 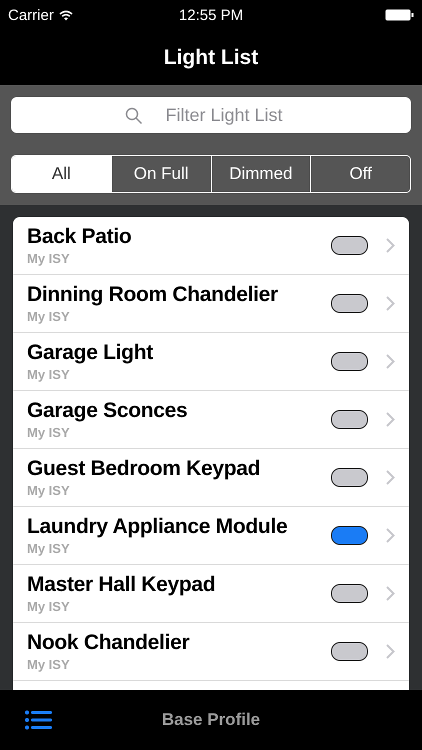 What do you see at coordinates (211, 362) in the screenshot?
I see `light-row: Garage Light My ISY` at bounding box center [211, 362].